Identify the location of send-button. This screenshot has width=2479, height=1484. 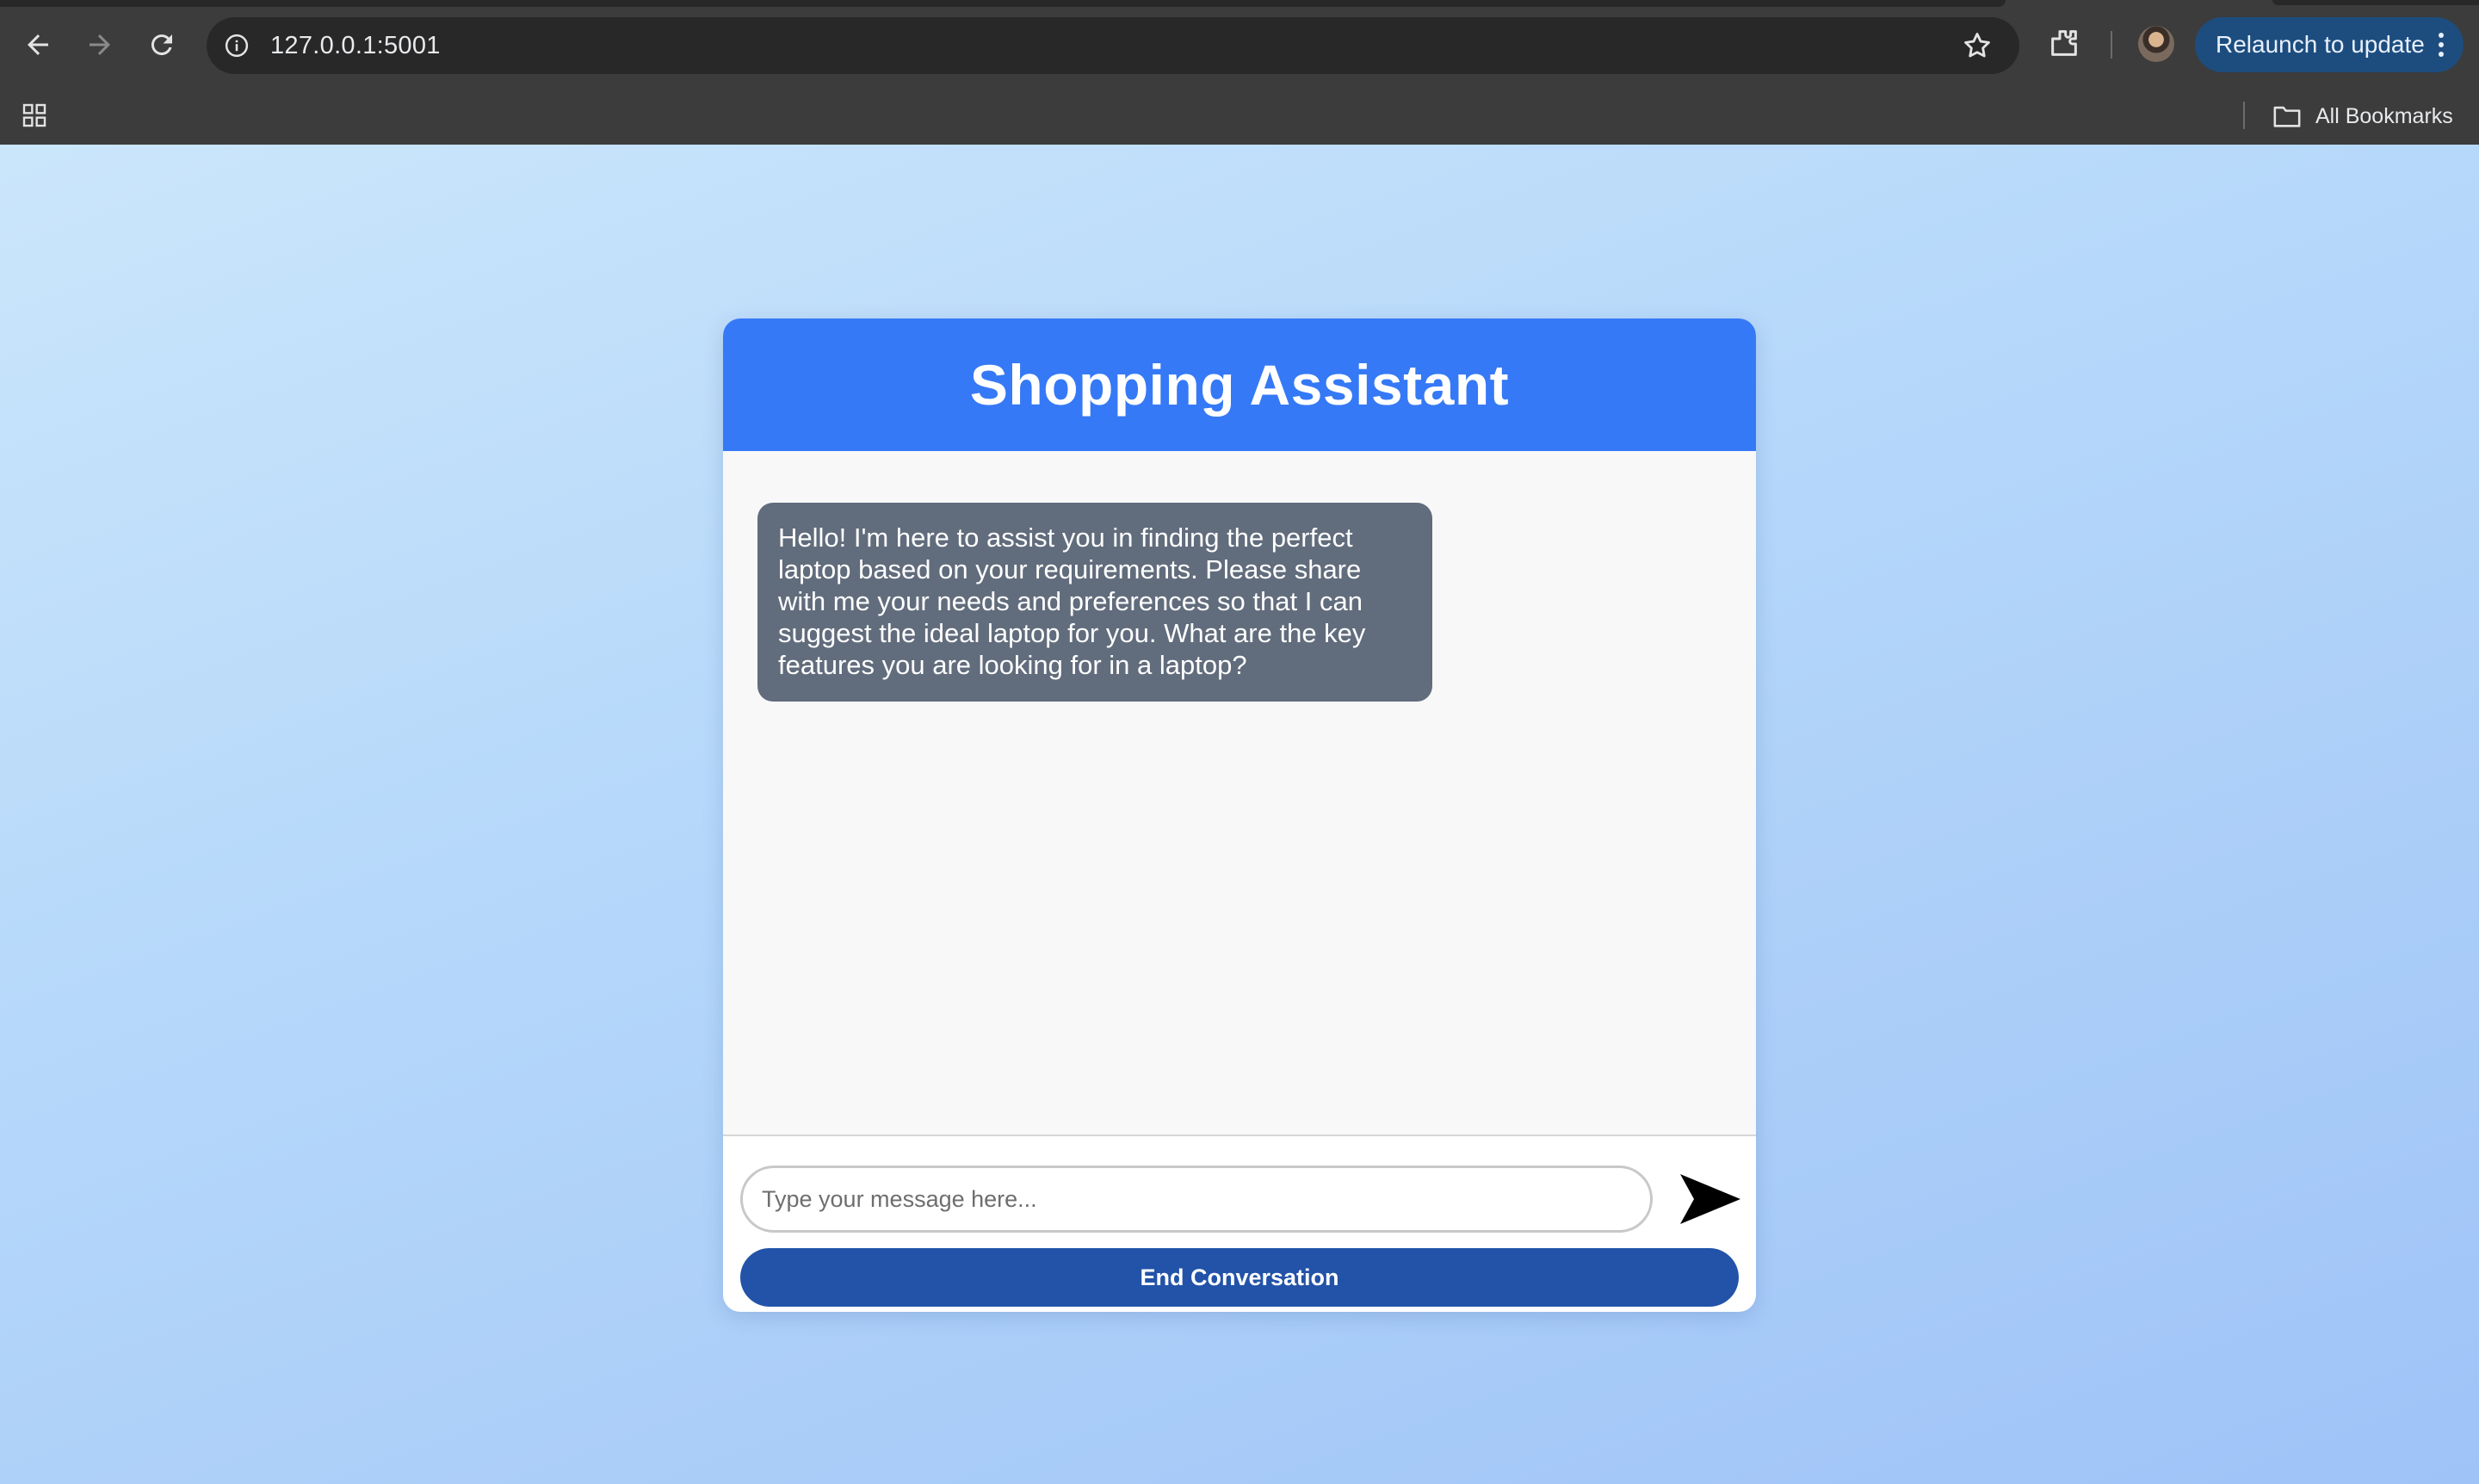
(1709, 1199).